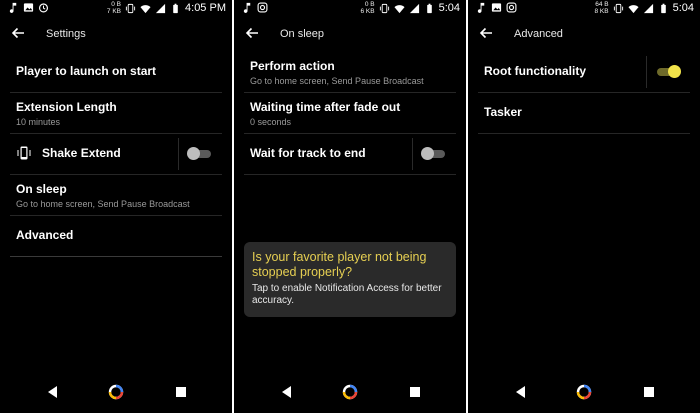 This screenshot has height=413, width=700. I want to click on network-speed: 0 B 6 KB, so click(367, 8).